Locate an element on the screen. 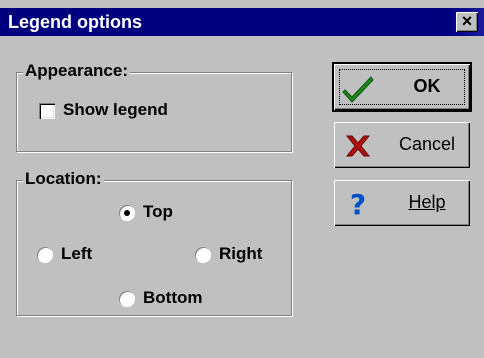  title-bar: Legend options × is located at coordinates (242, 22).